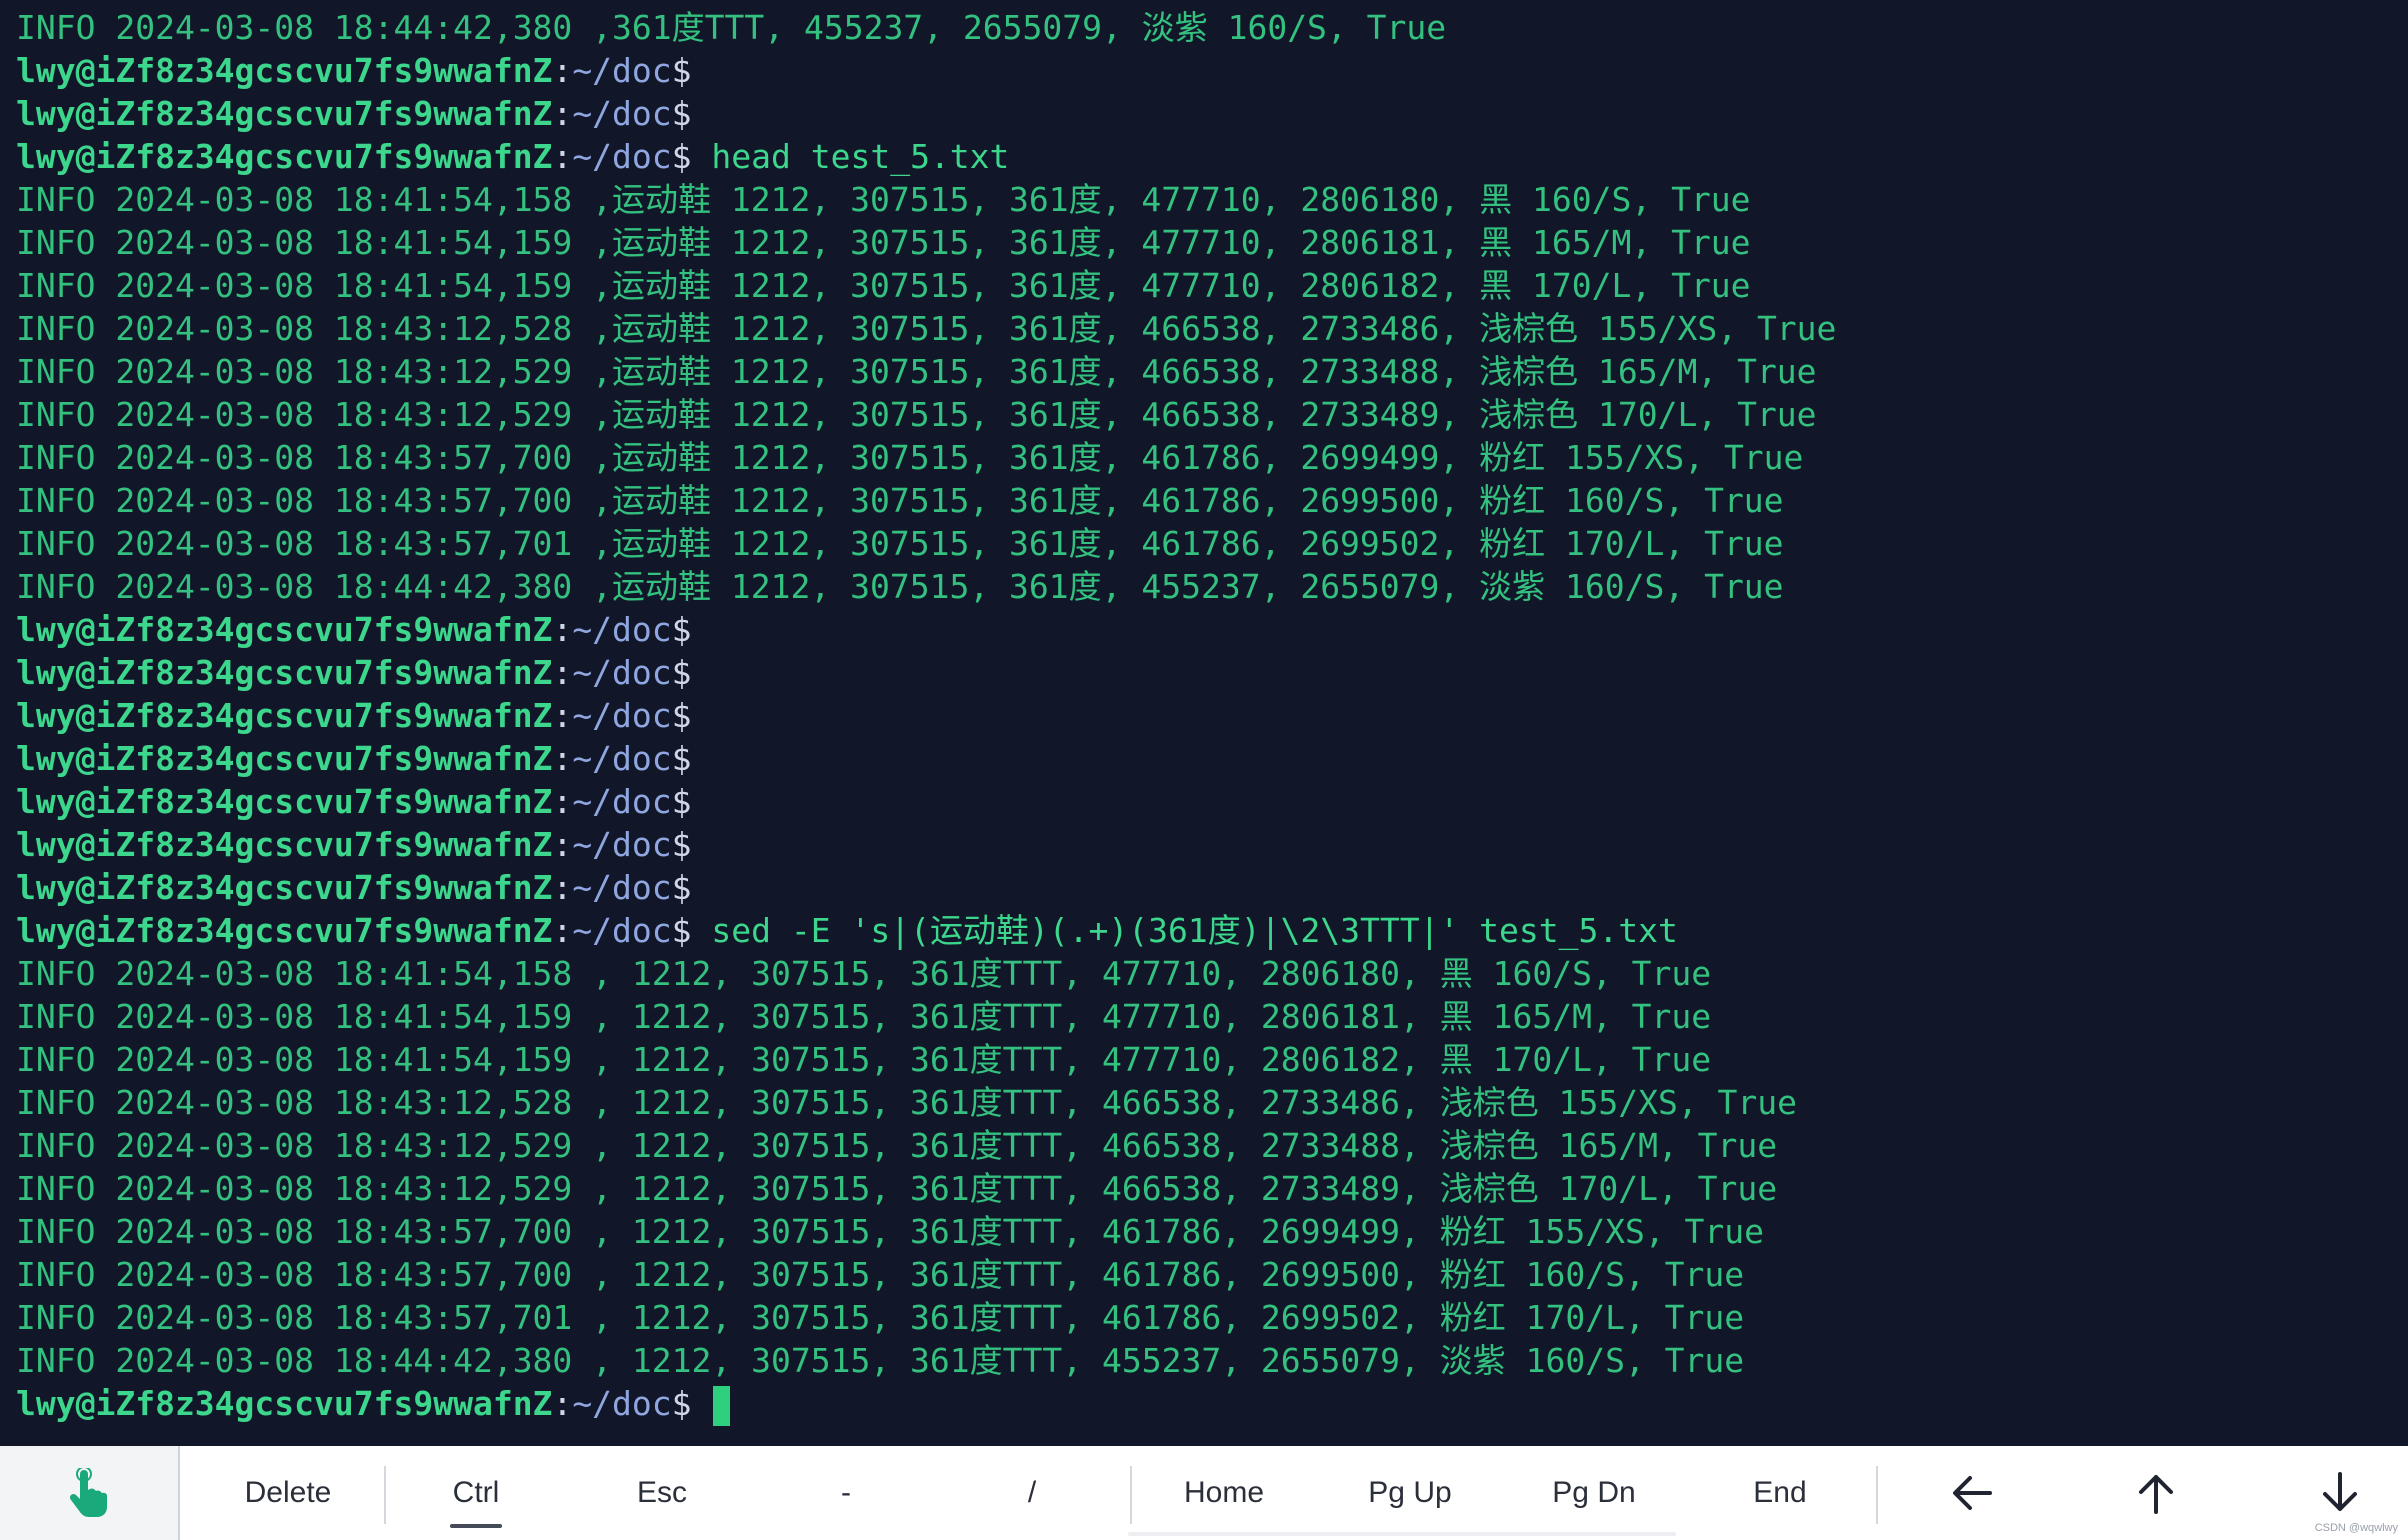 The image size is (2408, 1540). Describe the element at coordinates (1594, 1493) in the screenshot. I see `key-pgdn: Pg Dn` at that location.